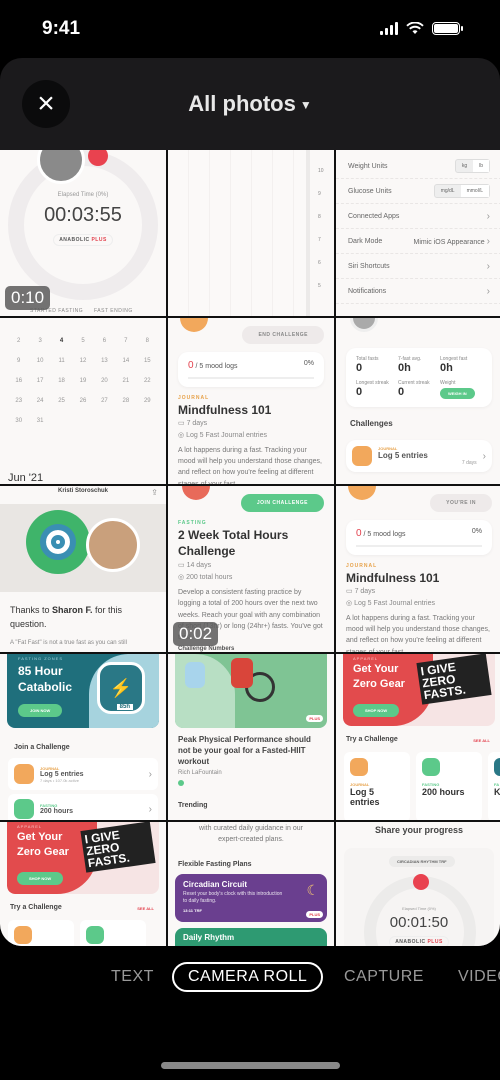  I want to click on elapsed-label: Elapsed Time (0%), so click(419, 908).